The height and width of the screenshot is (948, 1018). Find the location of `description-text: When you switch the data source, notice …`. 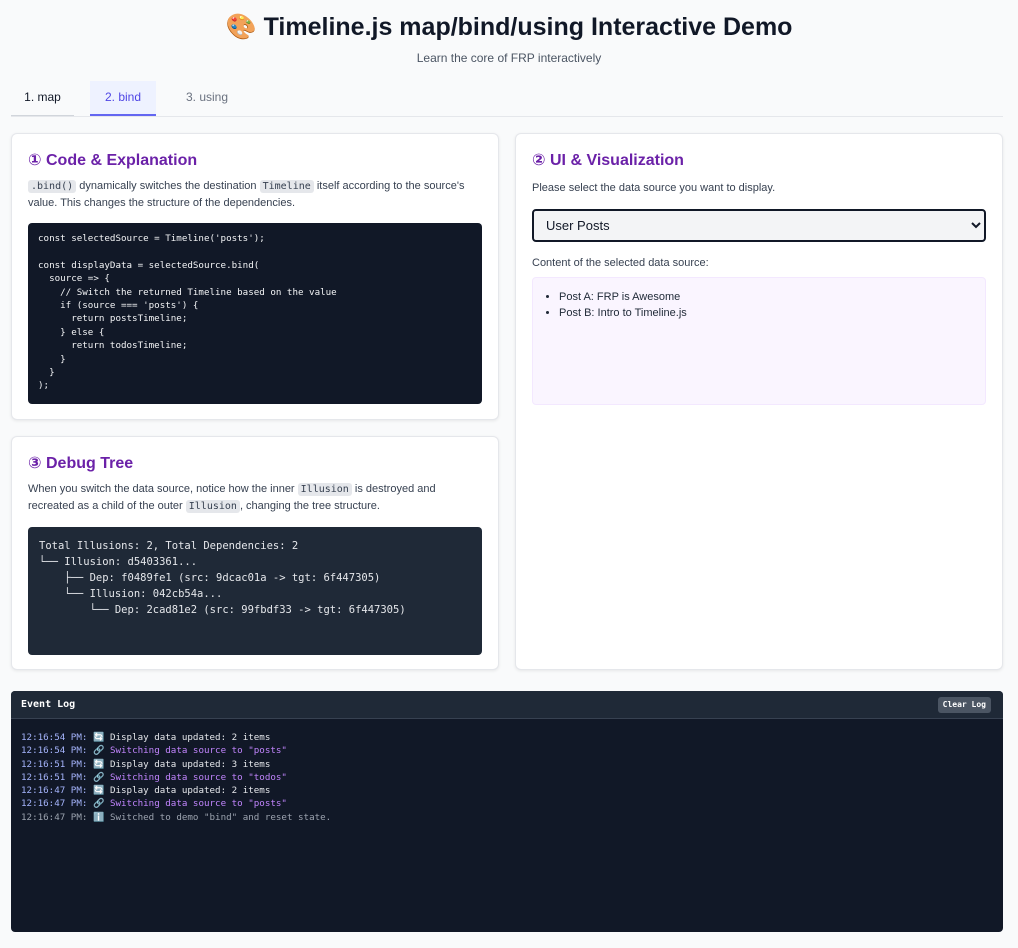

description-text: When you switch the data source, notice … is located at coordinates (163, 489).